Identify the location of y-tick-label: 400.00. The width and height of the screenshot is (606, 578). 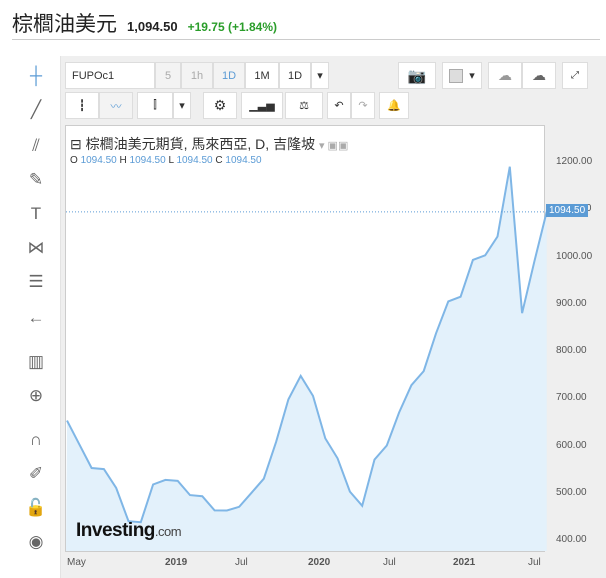
(571, 539).